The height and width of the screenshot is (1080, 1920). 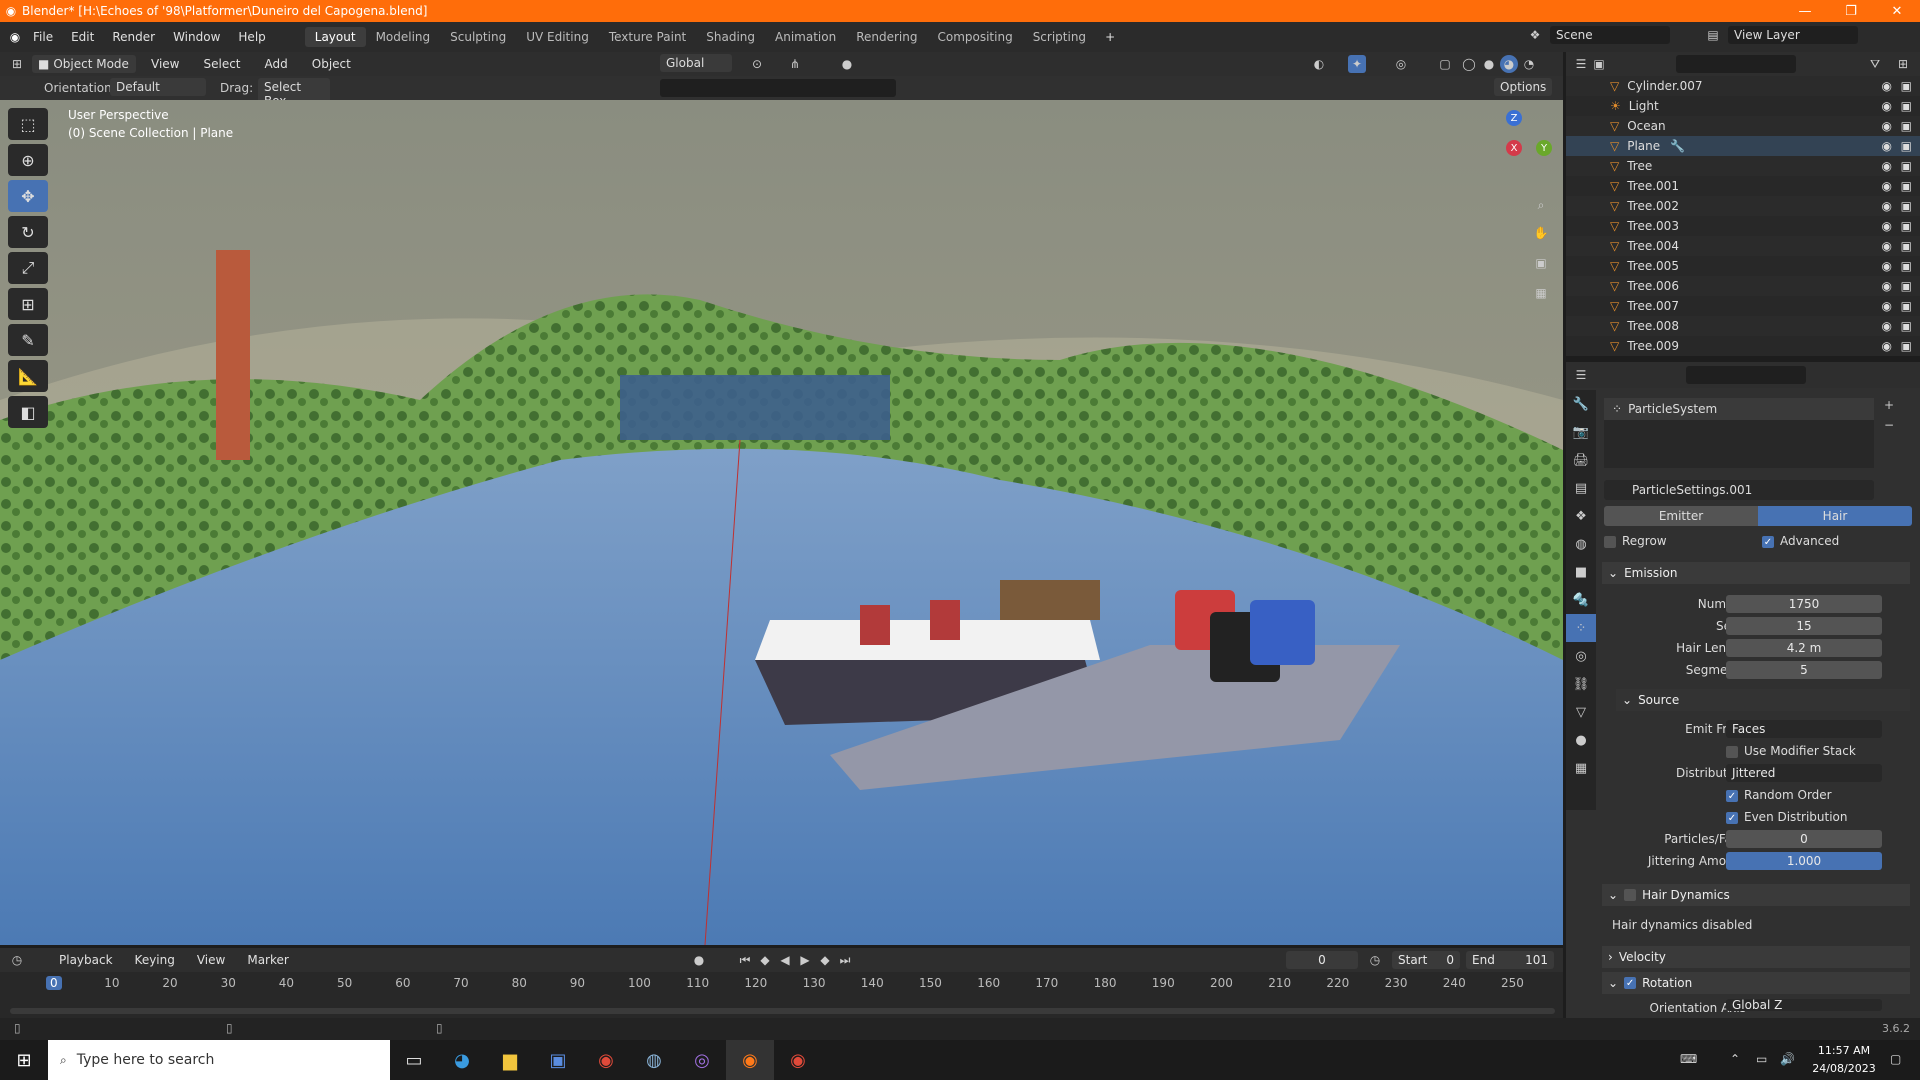 What do you see at coordinates (1743, 266) in the screenshot?
I see `outliner-row: ▽ Tree.005 ◉ ▣` at bounding box center [1743, 266].